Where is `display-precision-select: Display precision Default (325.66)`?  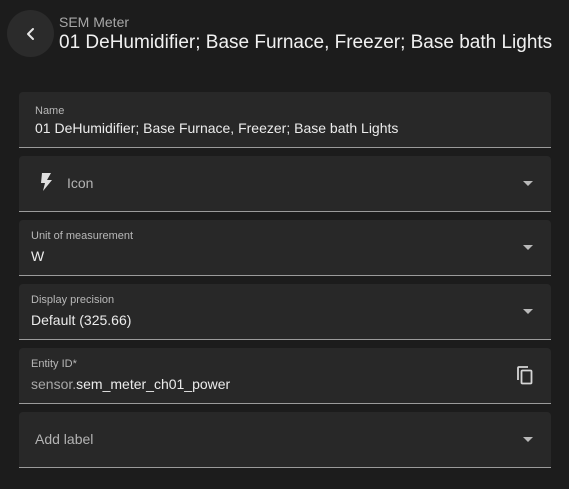 display-precision-select: Display precision Default (325.66) is located at coordinates (285, 312).